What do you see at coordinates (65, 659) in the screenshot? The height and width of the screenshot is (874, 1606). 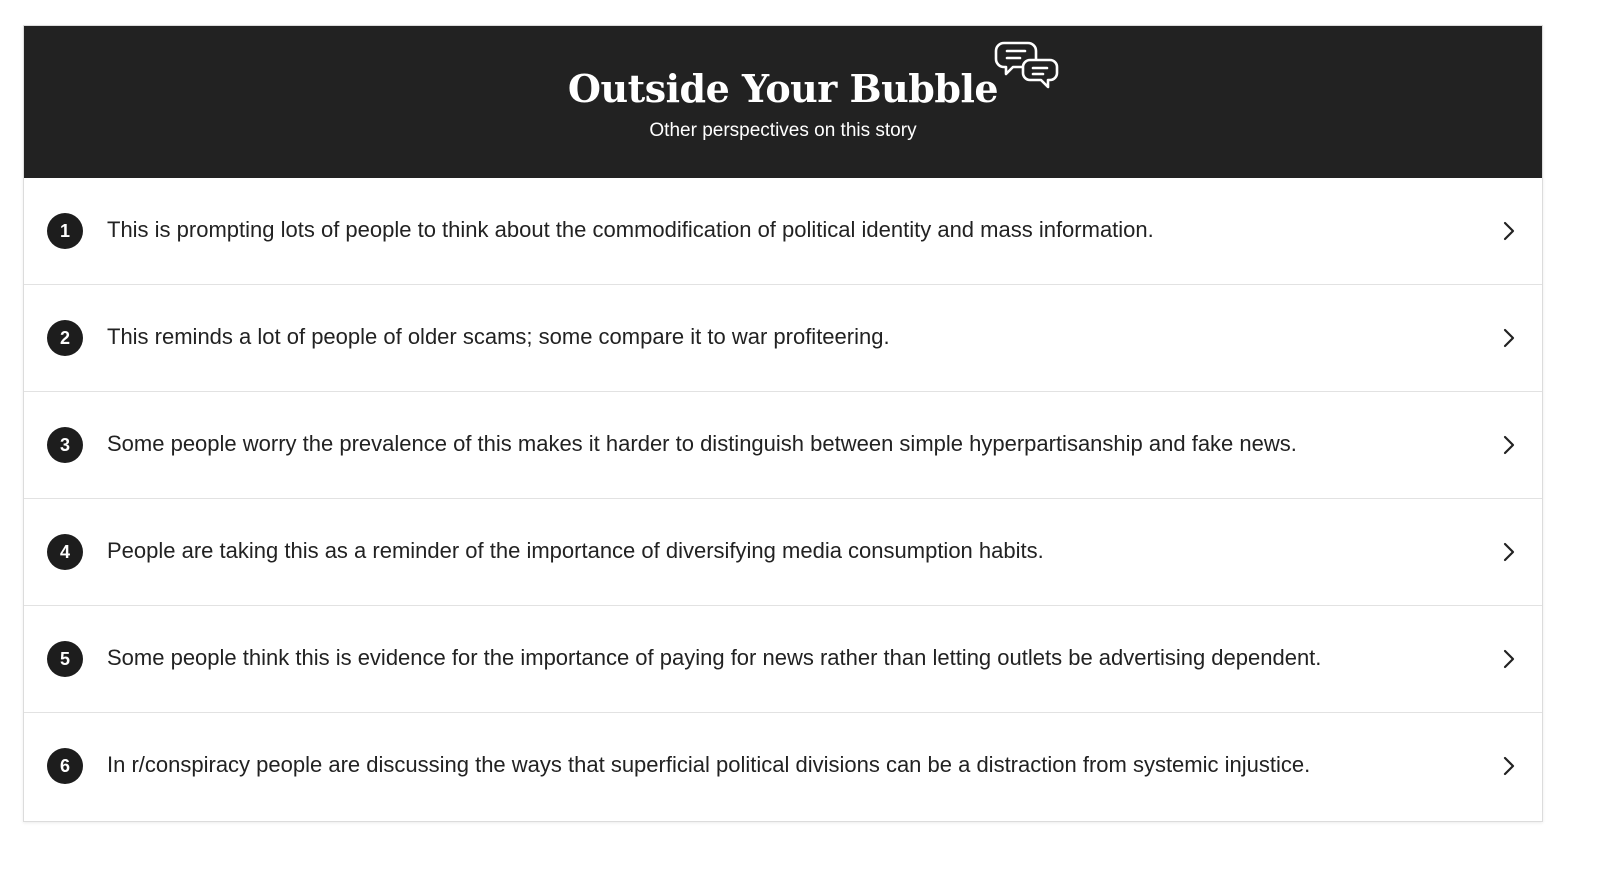 I see `item-number-badge: 5` at bounding box center [65, 659].